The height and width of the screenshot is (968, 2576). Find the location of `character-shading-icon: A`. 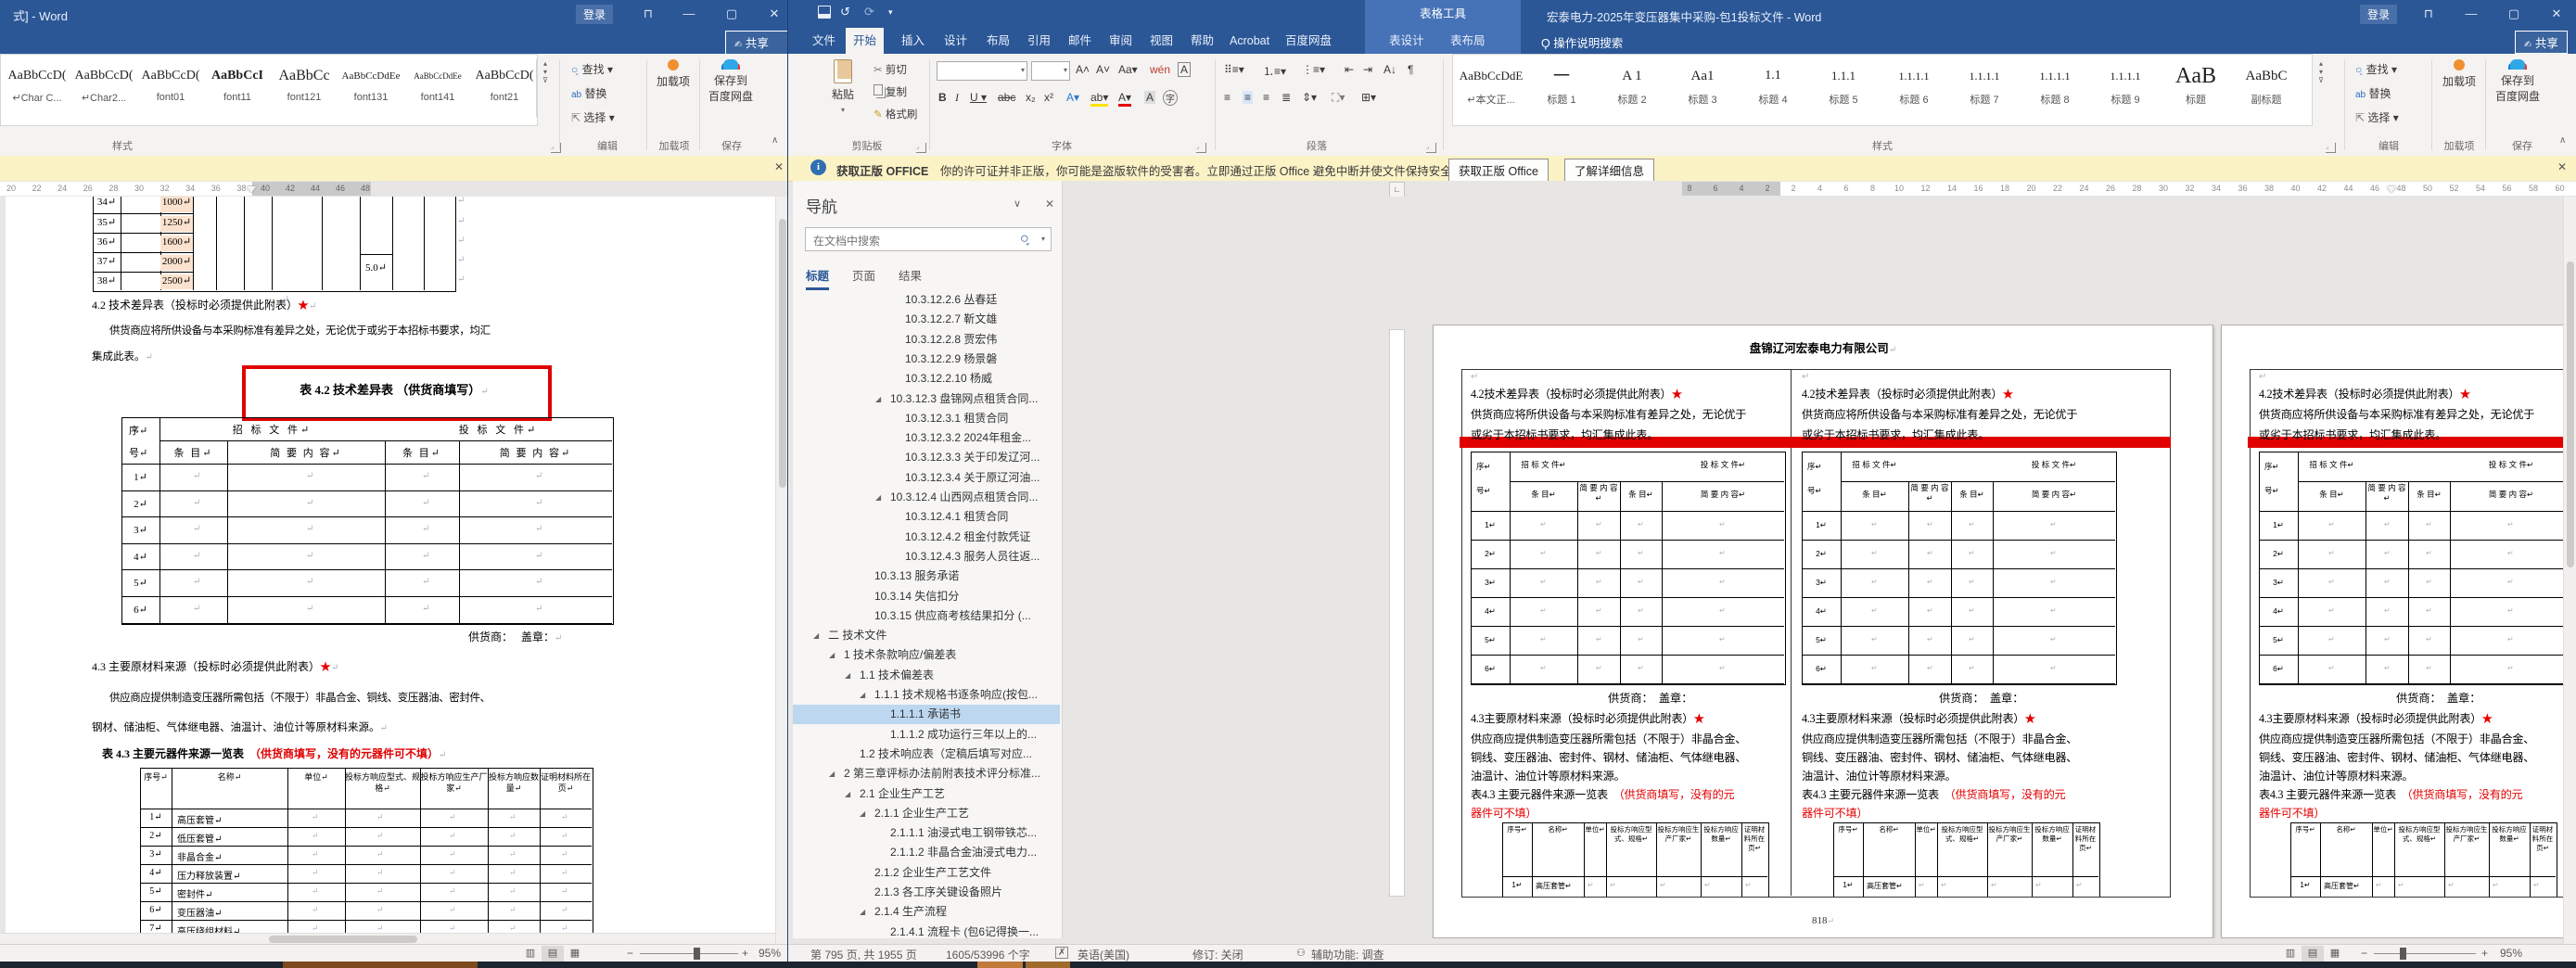

character-shading-icon: A is located at coordinates (1150, 98).